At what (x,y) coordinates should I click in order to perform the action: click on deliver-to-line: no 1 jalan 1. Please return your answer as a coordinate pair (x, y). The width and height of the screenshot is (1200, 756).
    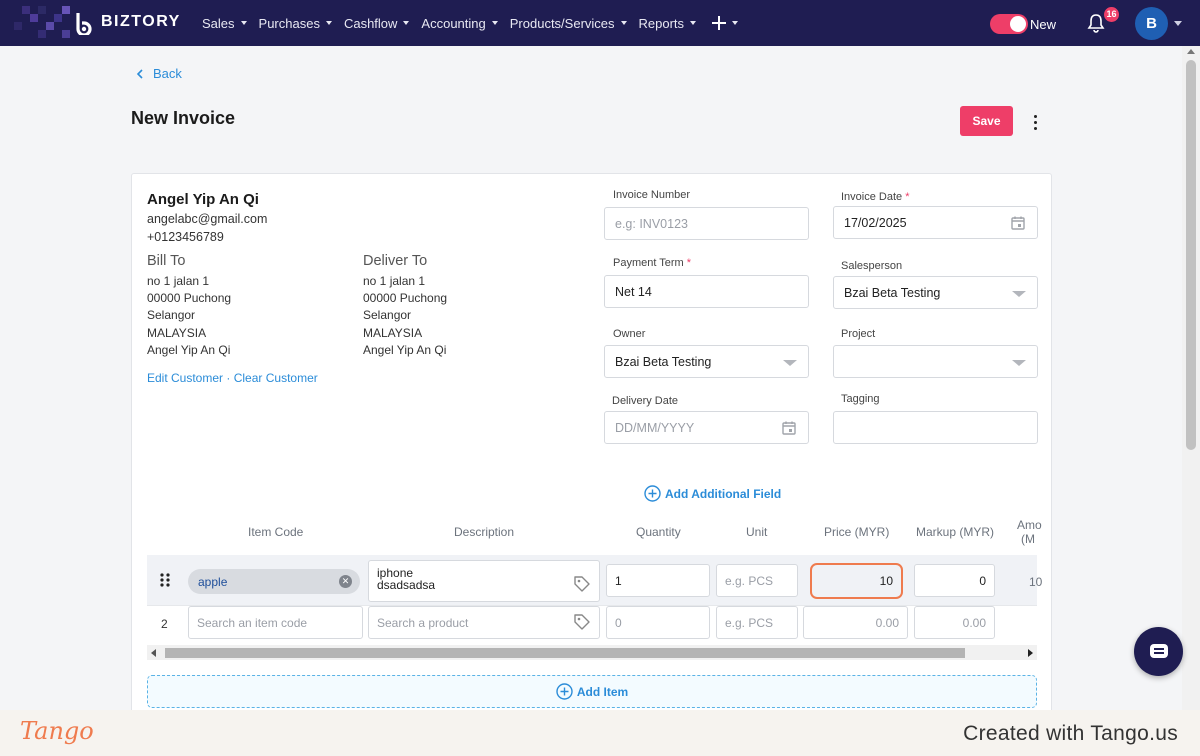
    Looking at the image, I should click on (394, 281).